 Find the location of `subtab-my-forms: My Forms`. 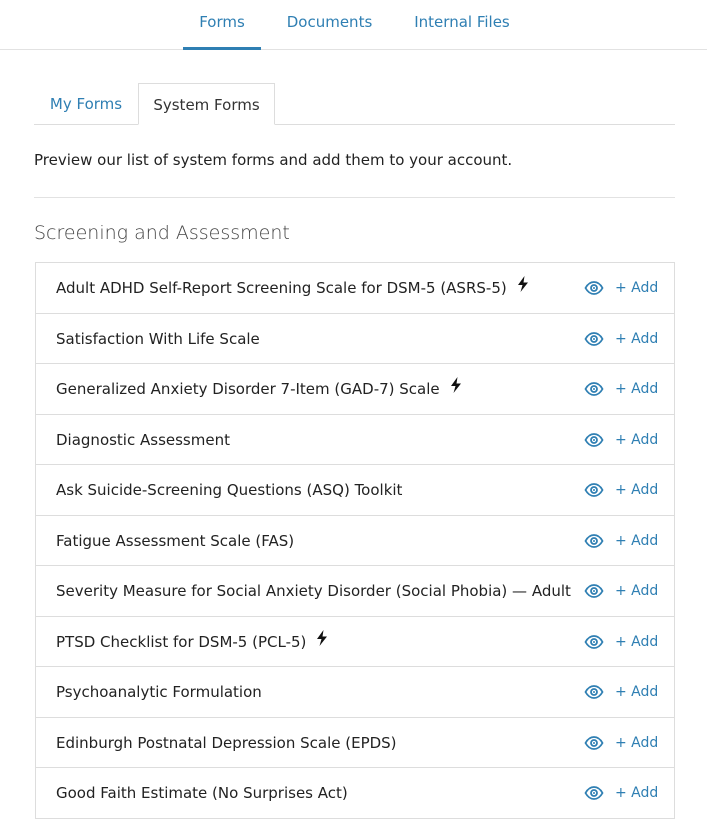

subtab-my-forms: My Forms is located at coordinates (86, 104).